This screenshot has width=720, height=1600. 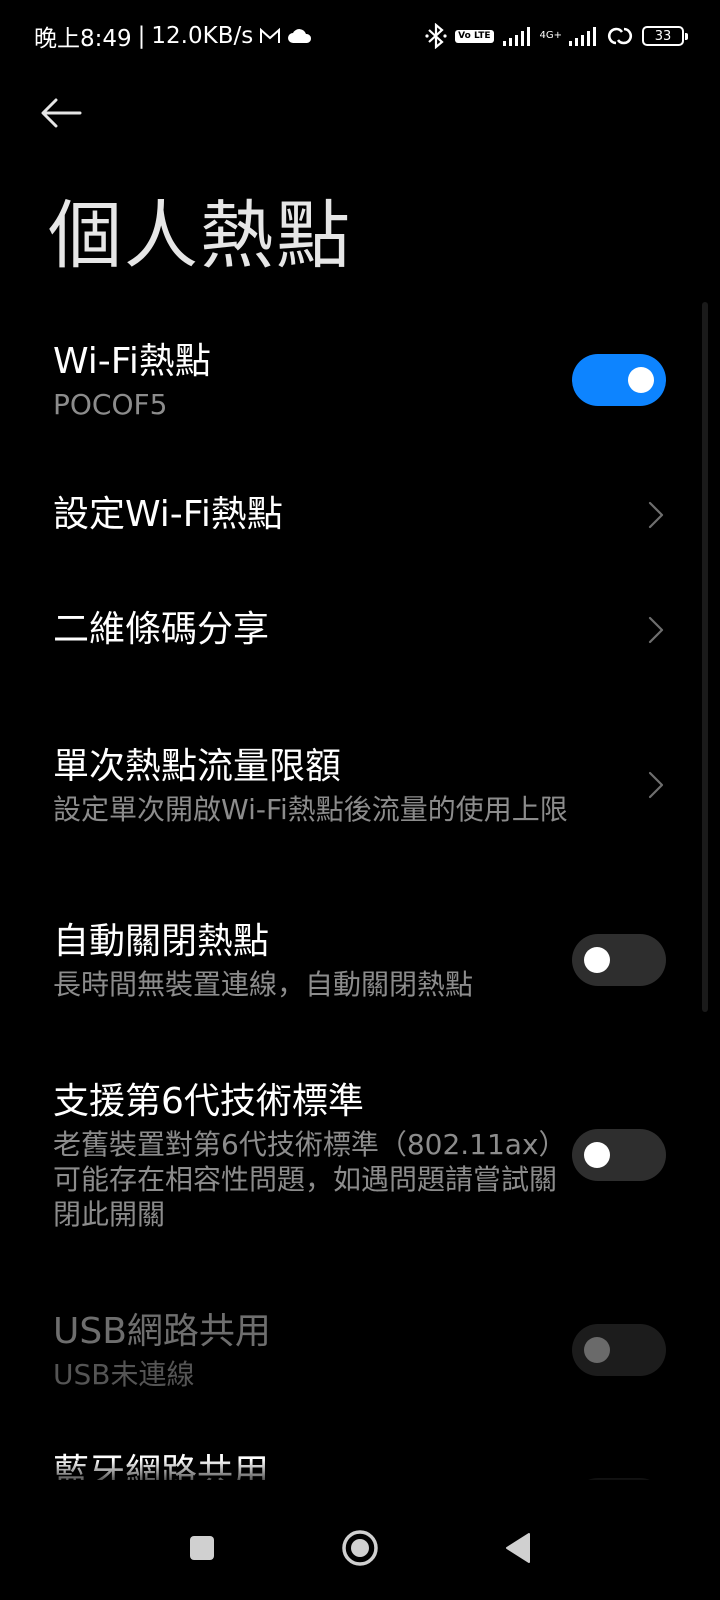 What do you see at coordinates (124, 1374) in the screenshot?
I see `row-subtitle: USB未連線` at bounding box center [124, 1374].